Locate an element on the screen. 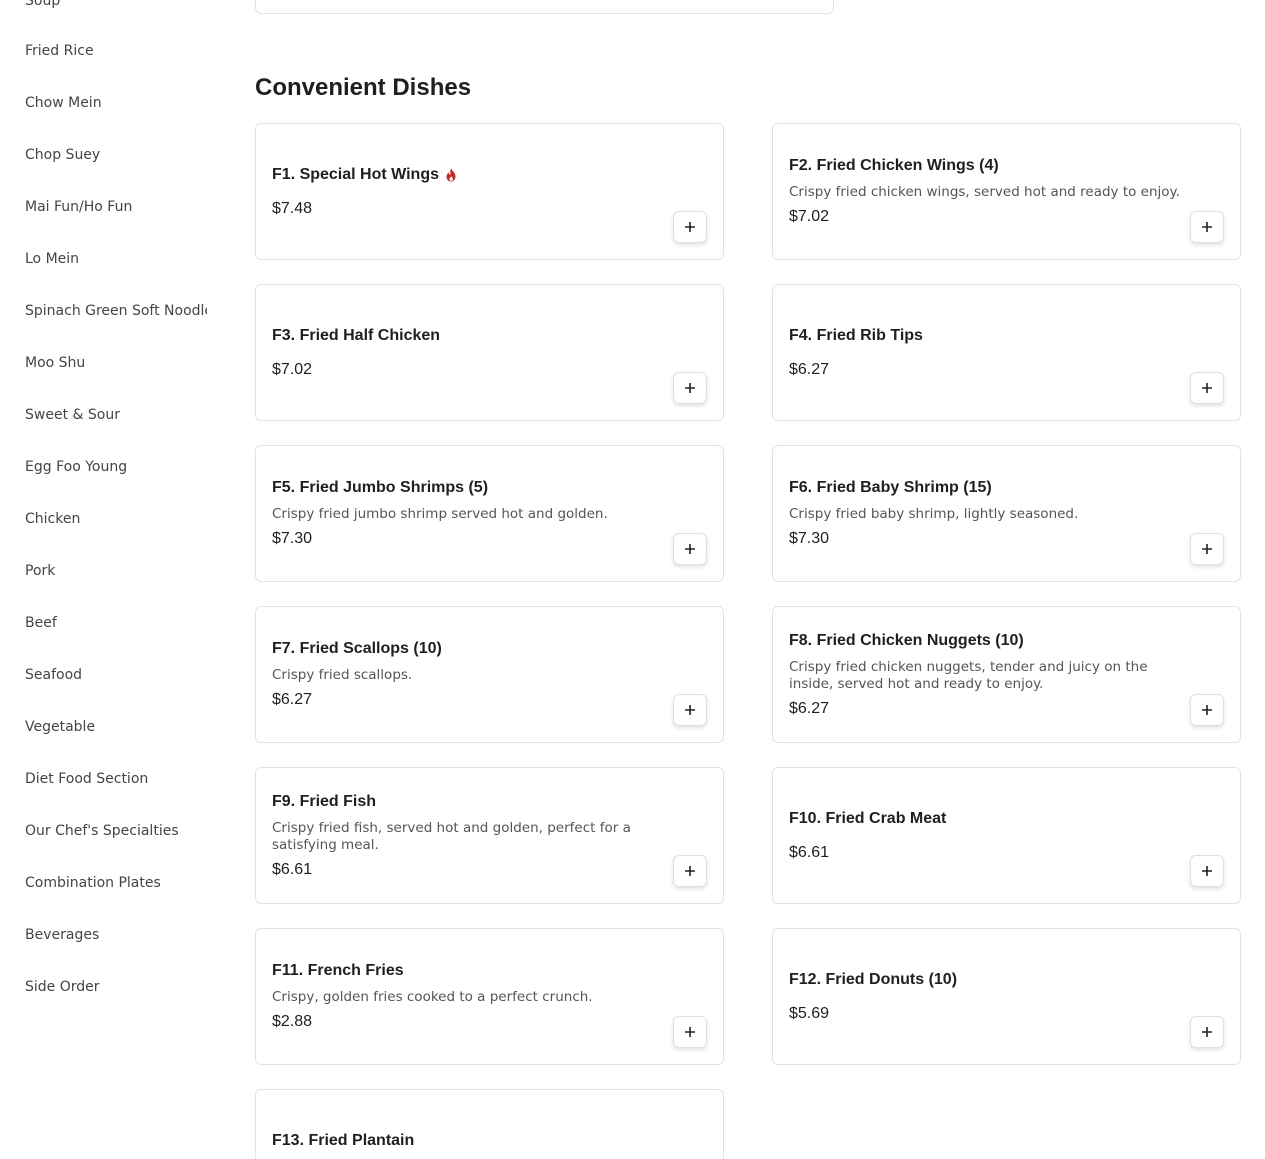 The width and height of the screenshot is (1265, 1159). menu-item-card: F3. Fried Half Chicken $7.02 is located at coordinates (489, 352).